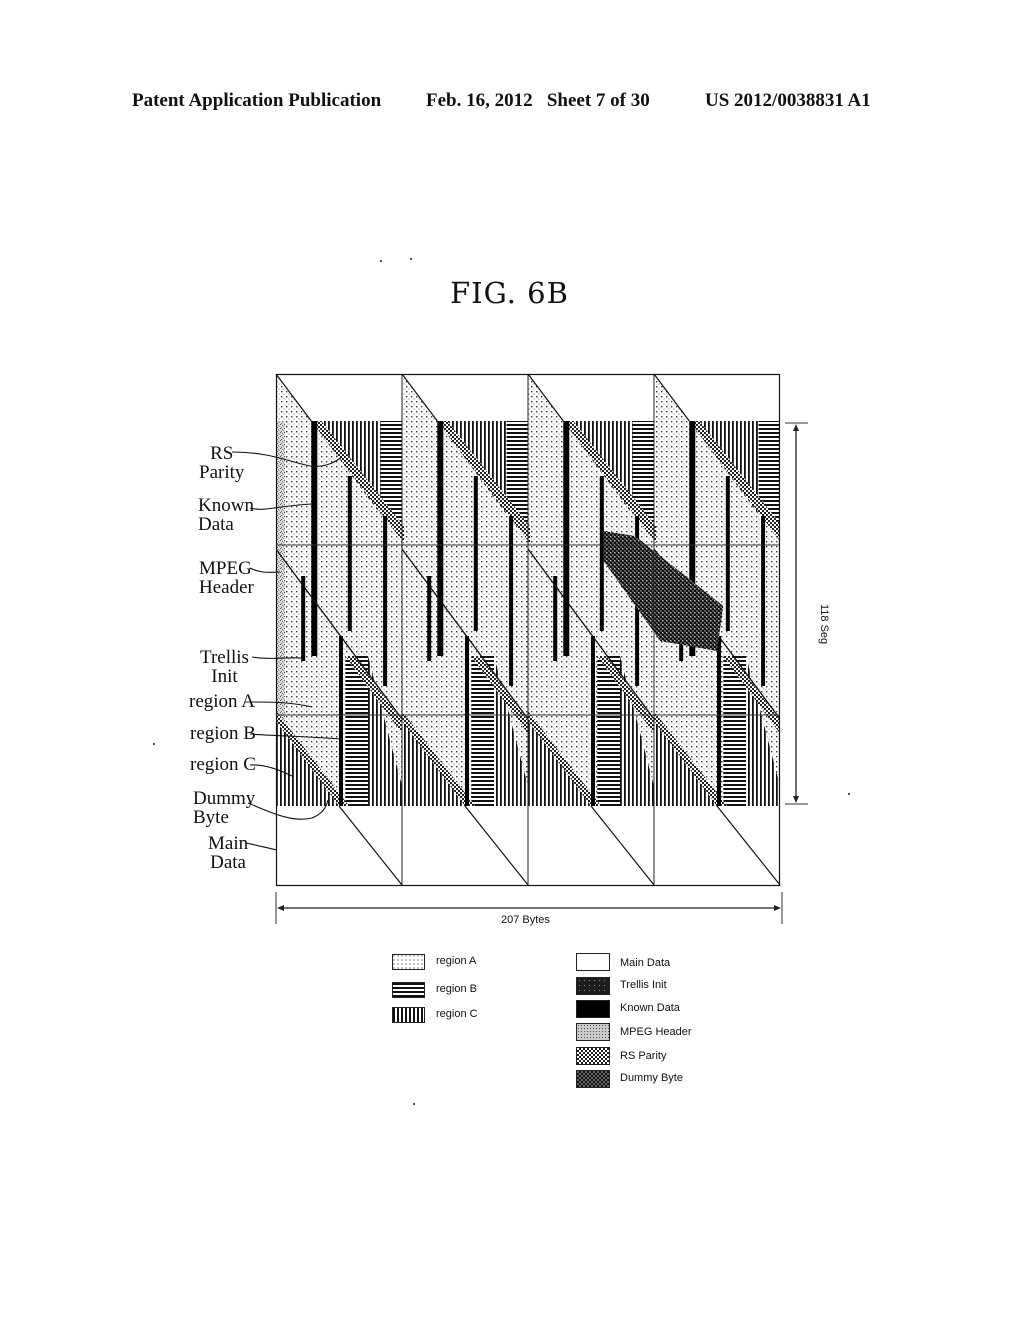  Describe the element at coordinates (796, 799) in the screenshot. I see `arrow-down-icon` at that location.